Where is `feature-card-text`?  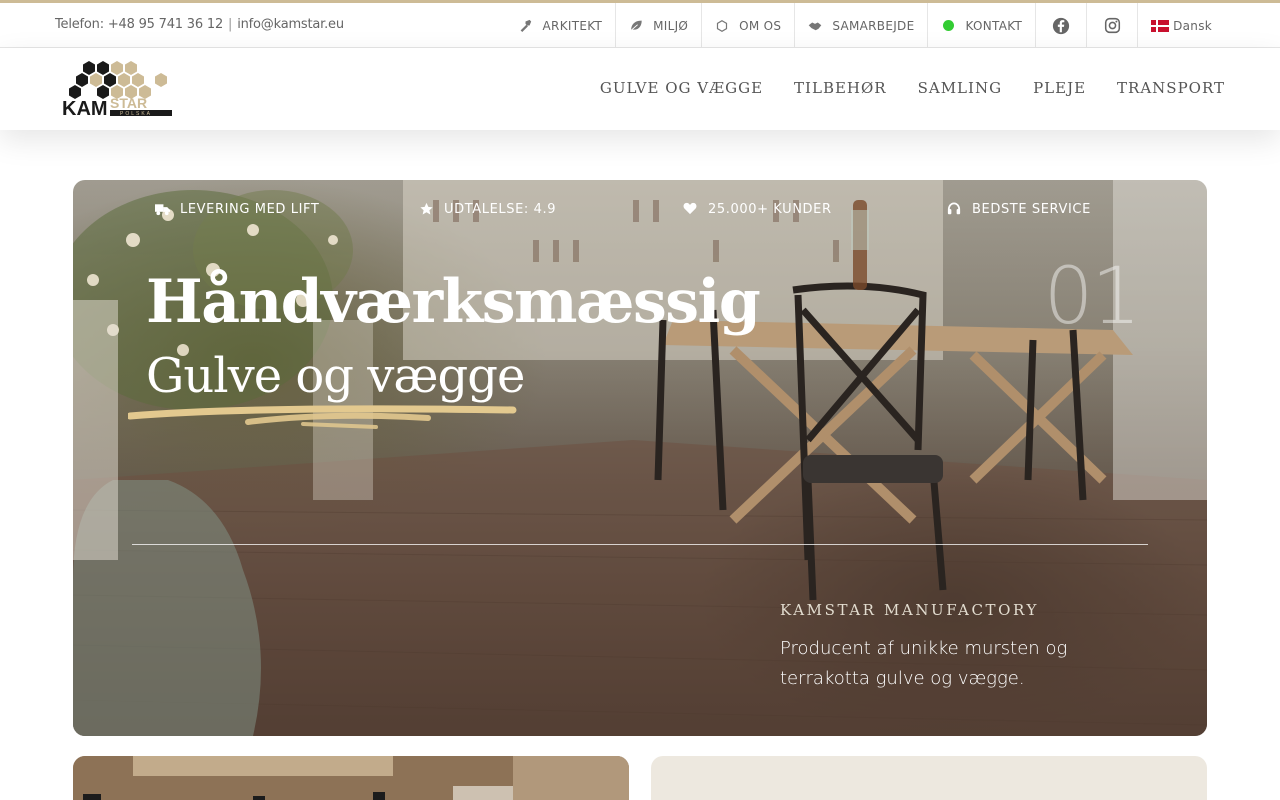 feature-card-text is located at coordinates (929, 778).